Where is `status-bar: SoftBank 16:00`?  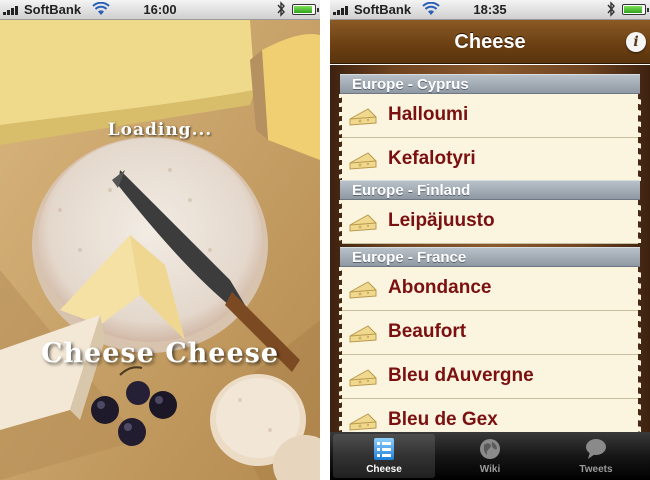
status-bar: SoftBank 16:00 is located at coordinates (160, 10).